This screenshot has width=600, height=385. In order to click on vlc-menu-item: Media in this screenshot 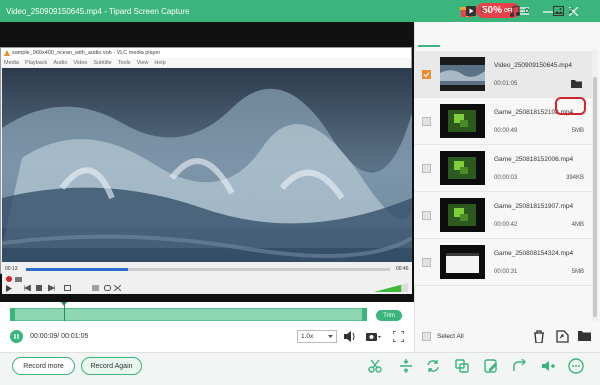, I will do `click(11, 63)`.